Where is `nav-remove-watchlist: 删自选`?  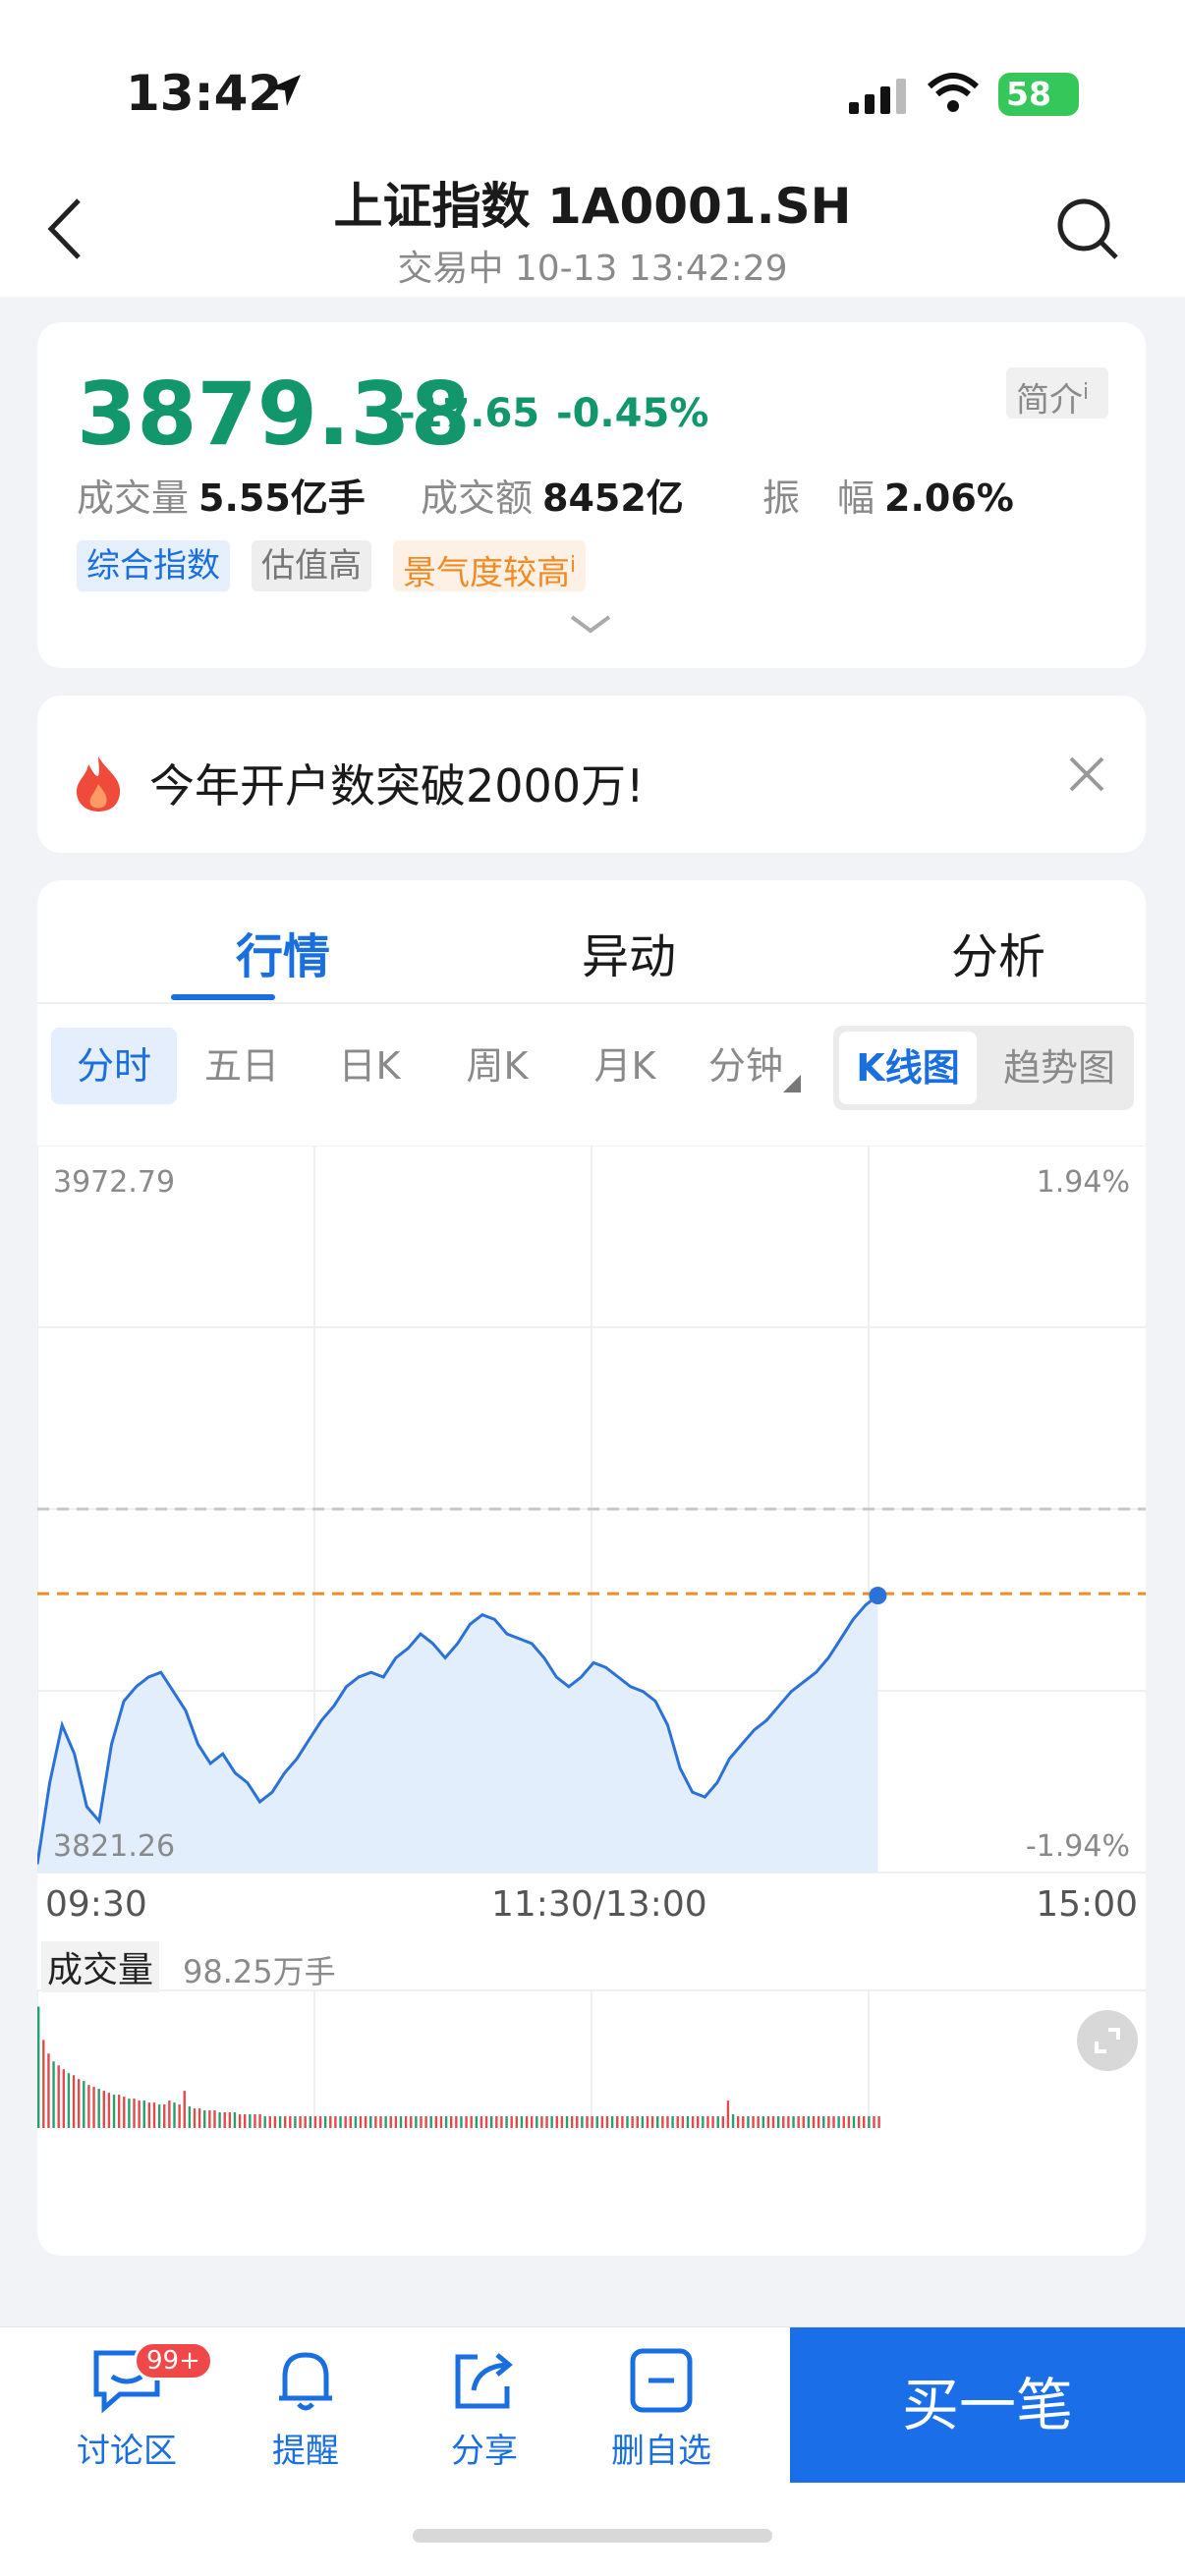 nav-remove-watchlist: 删自选 is located at coordinates (662, 2409).